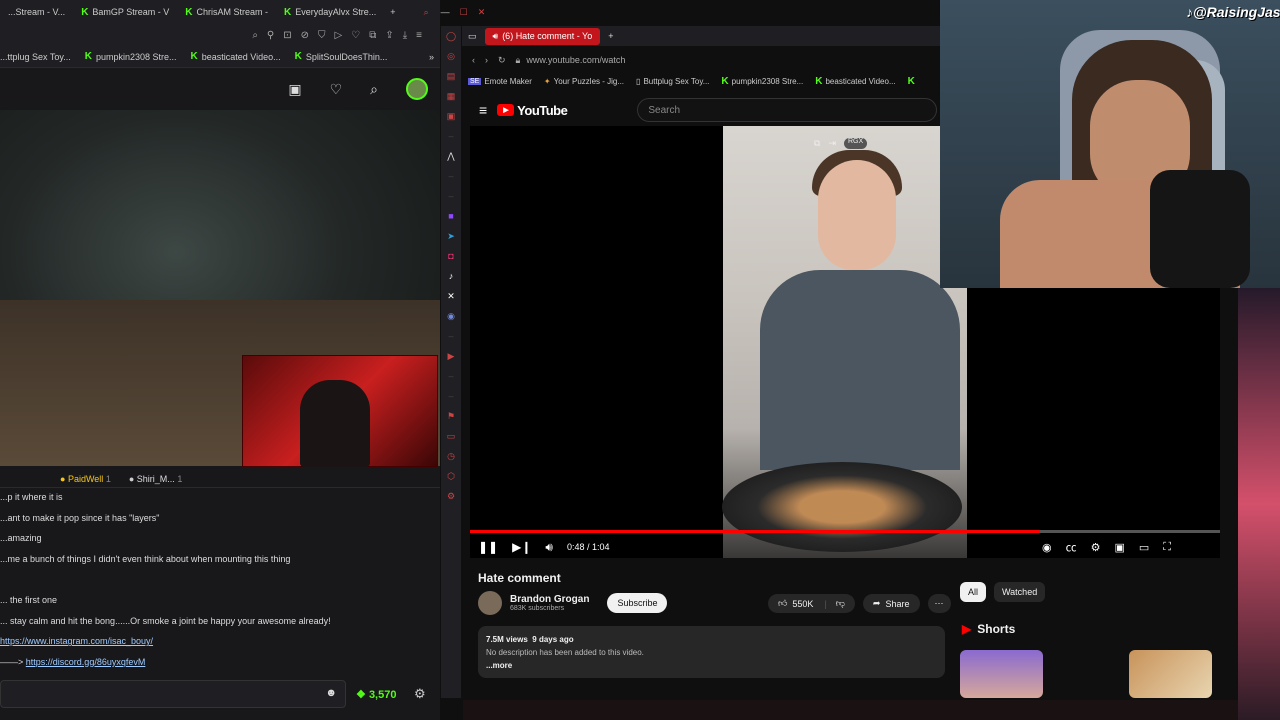  What do you see at coordinates (473, 60) in the screenshot?
I see `back-icon: ‹` at bounding box center [473, 60].